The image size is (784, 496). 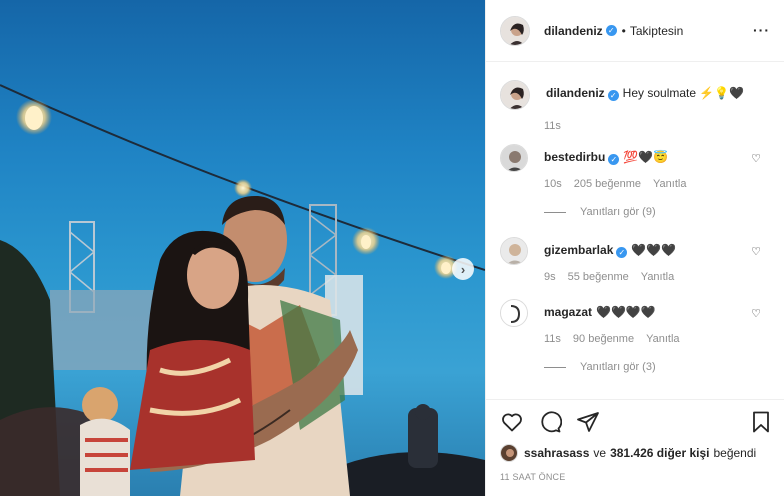 What do you see at coordinates (654, 250) in the screenshot?
I see `comment-text: 🖤🖤🖤` at bounding box center [654, 250].